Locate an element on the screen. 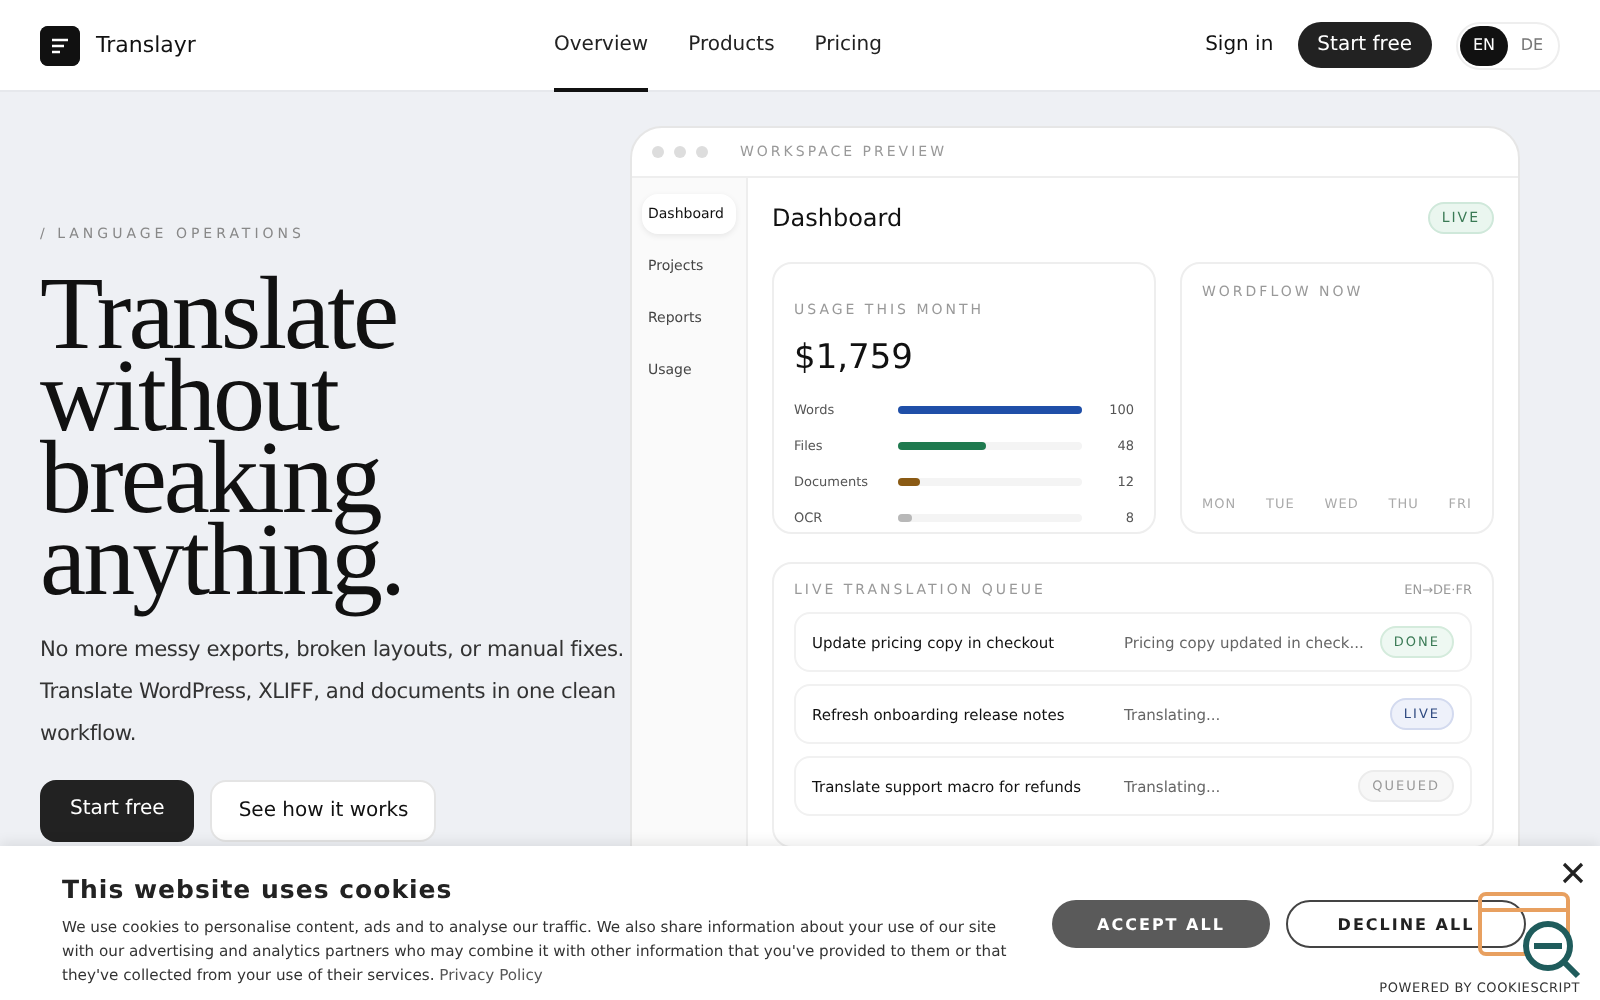 The height and width of the screenshot is (1000, 1600). dashboard-title: Dashboard is located at coordinates (837, 218).